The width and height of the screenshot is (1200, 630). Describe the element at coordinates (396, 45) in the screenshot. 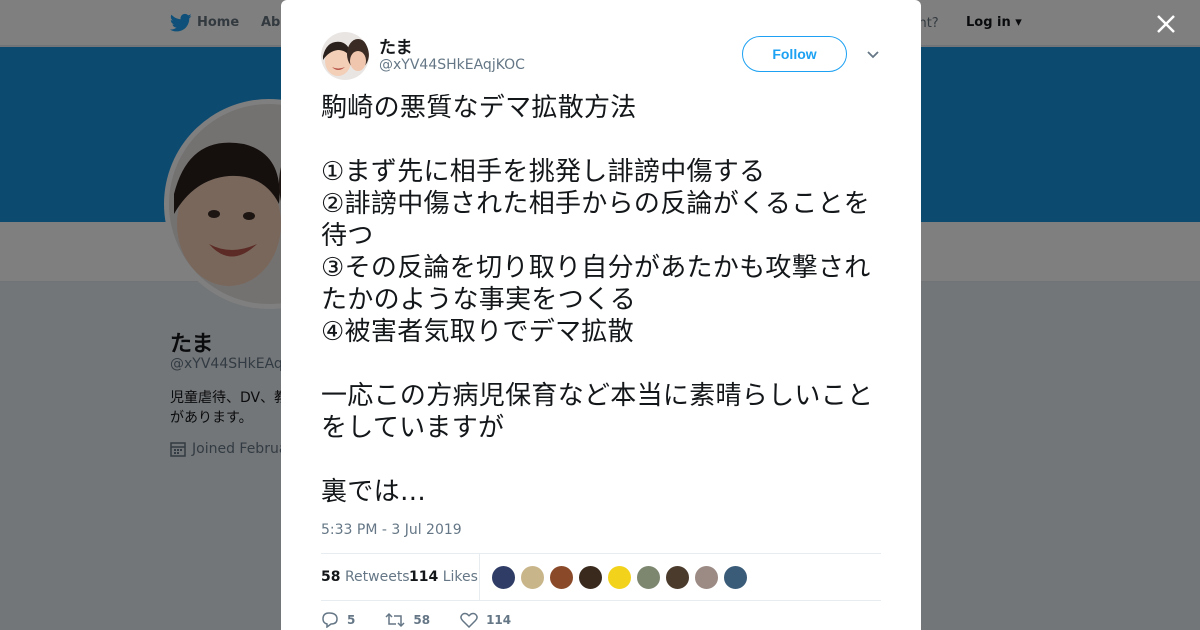

I see `tweet-author-name: たま` at that location.